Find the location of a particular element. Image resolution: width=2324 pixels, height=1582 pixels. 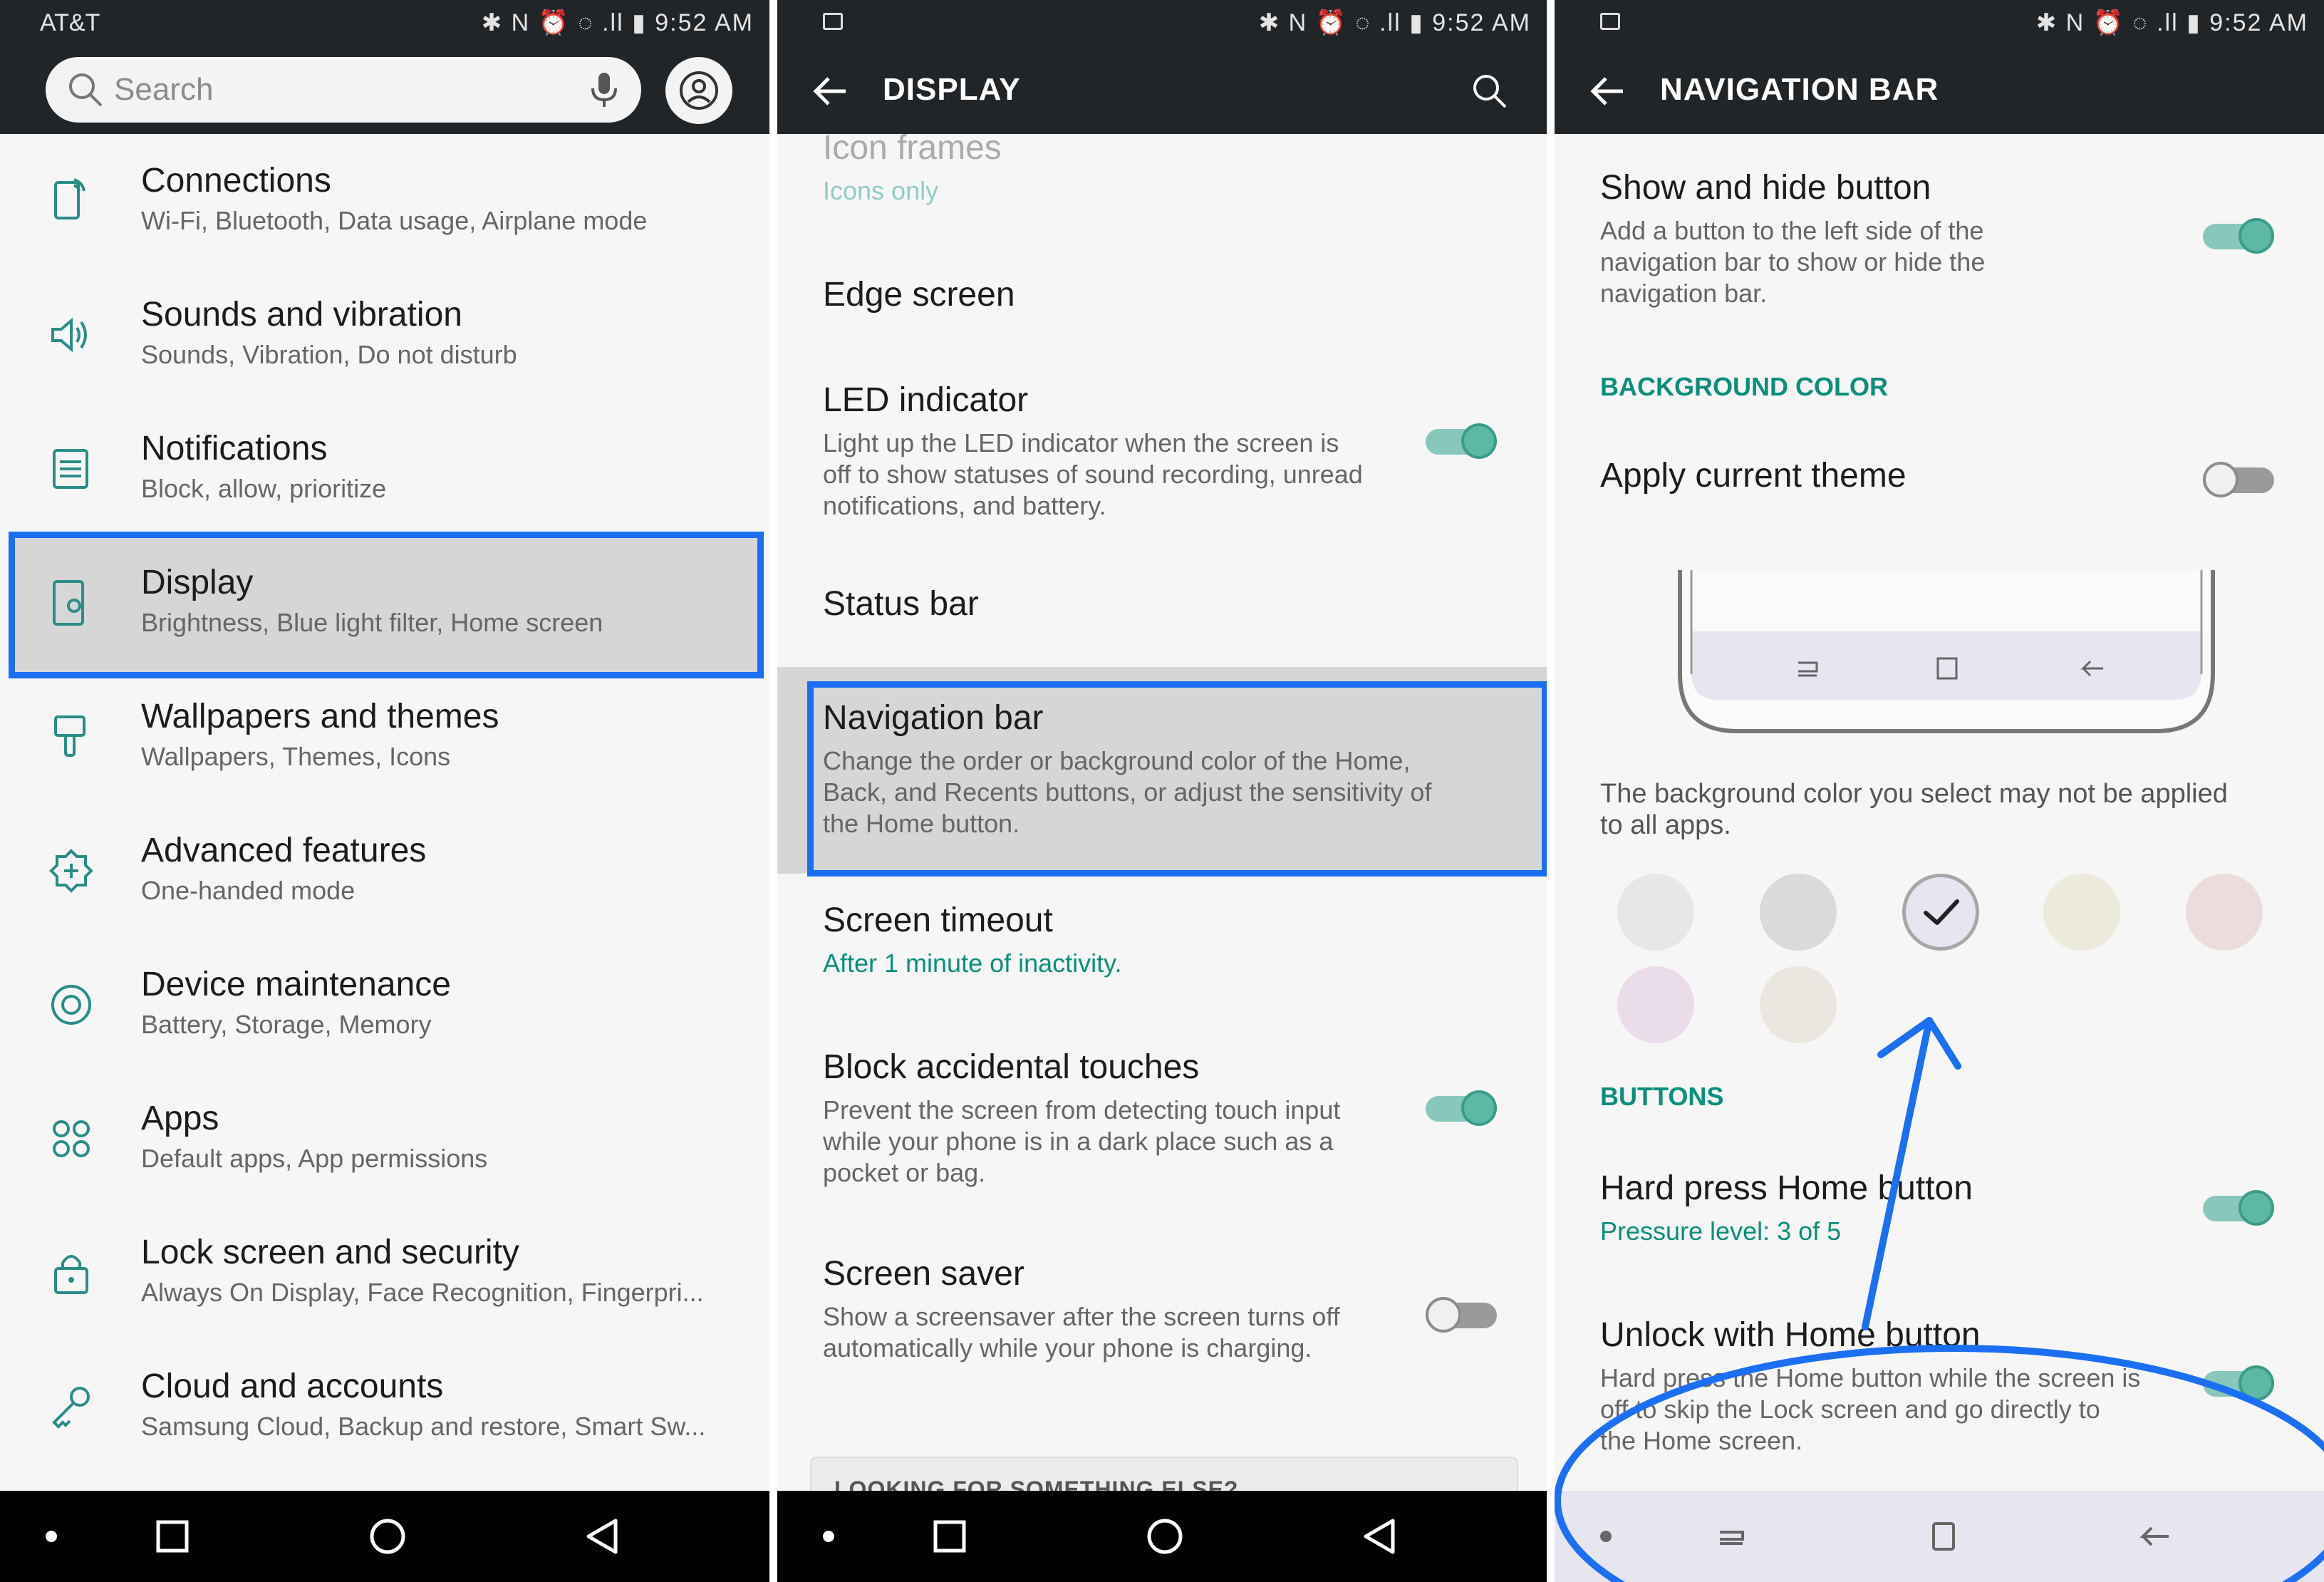

setting-description: After 1 minute of inactivity. is located at coordinates (972, 963).